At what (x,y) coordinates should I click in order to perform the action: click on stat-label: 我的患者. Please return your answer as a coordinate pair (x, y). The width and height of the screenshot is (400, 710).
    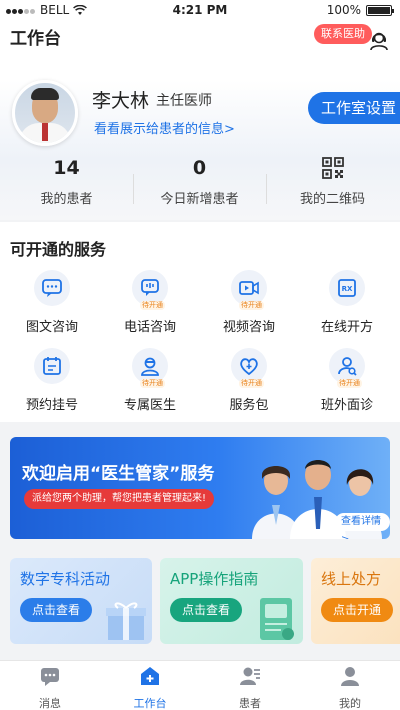
    Looking at the image, I should click on (66, 199).